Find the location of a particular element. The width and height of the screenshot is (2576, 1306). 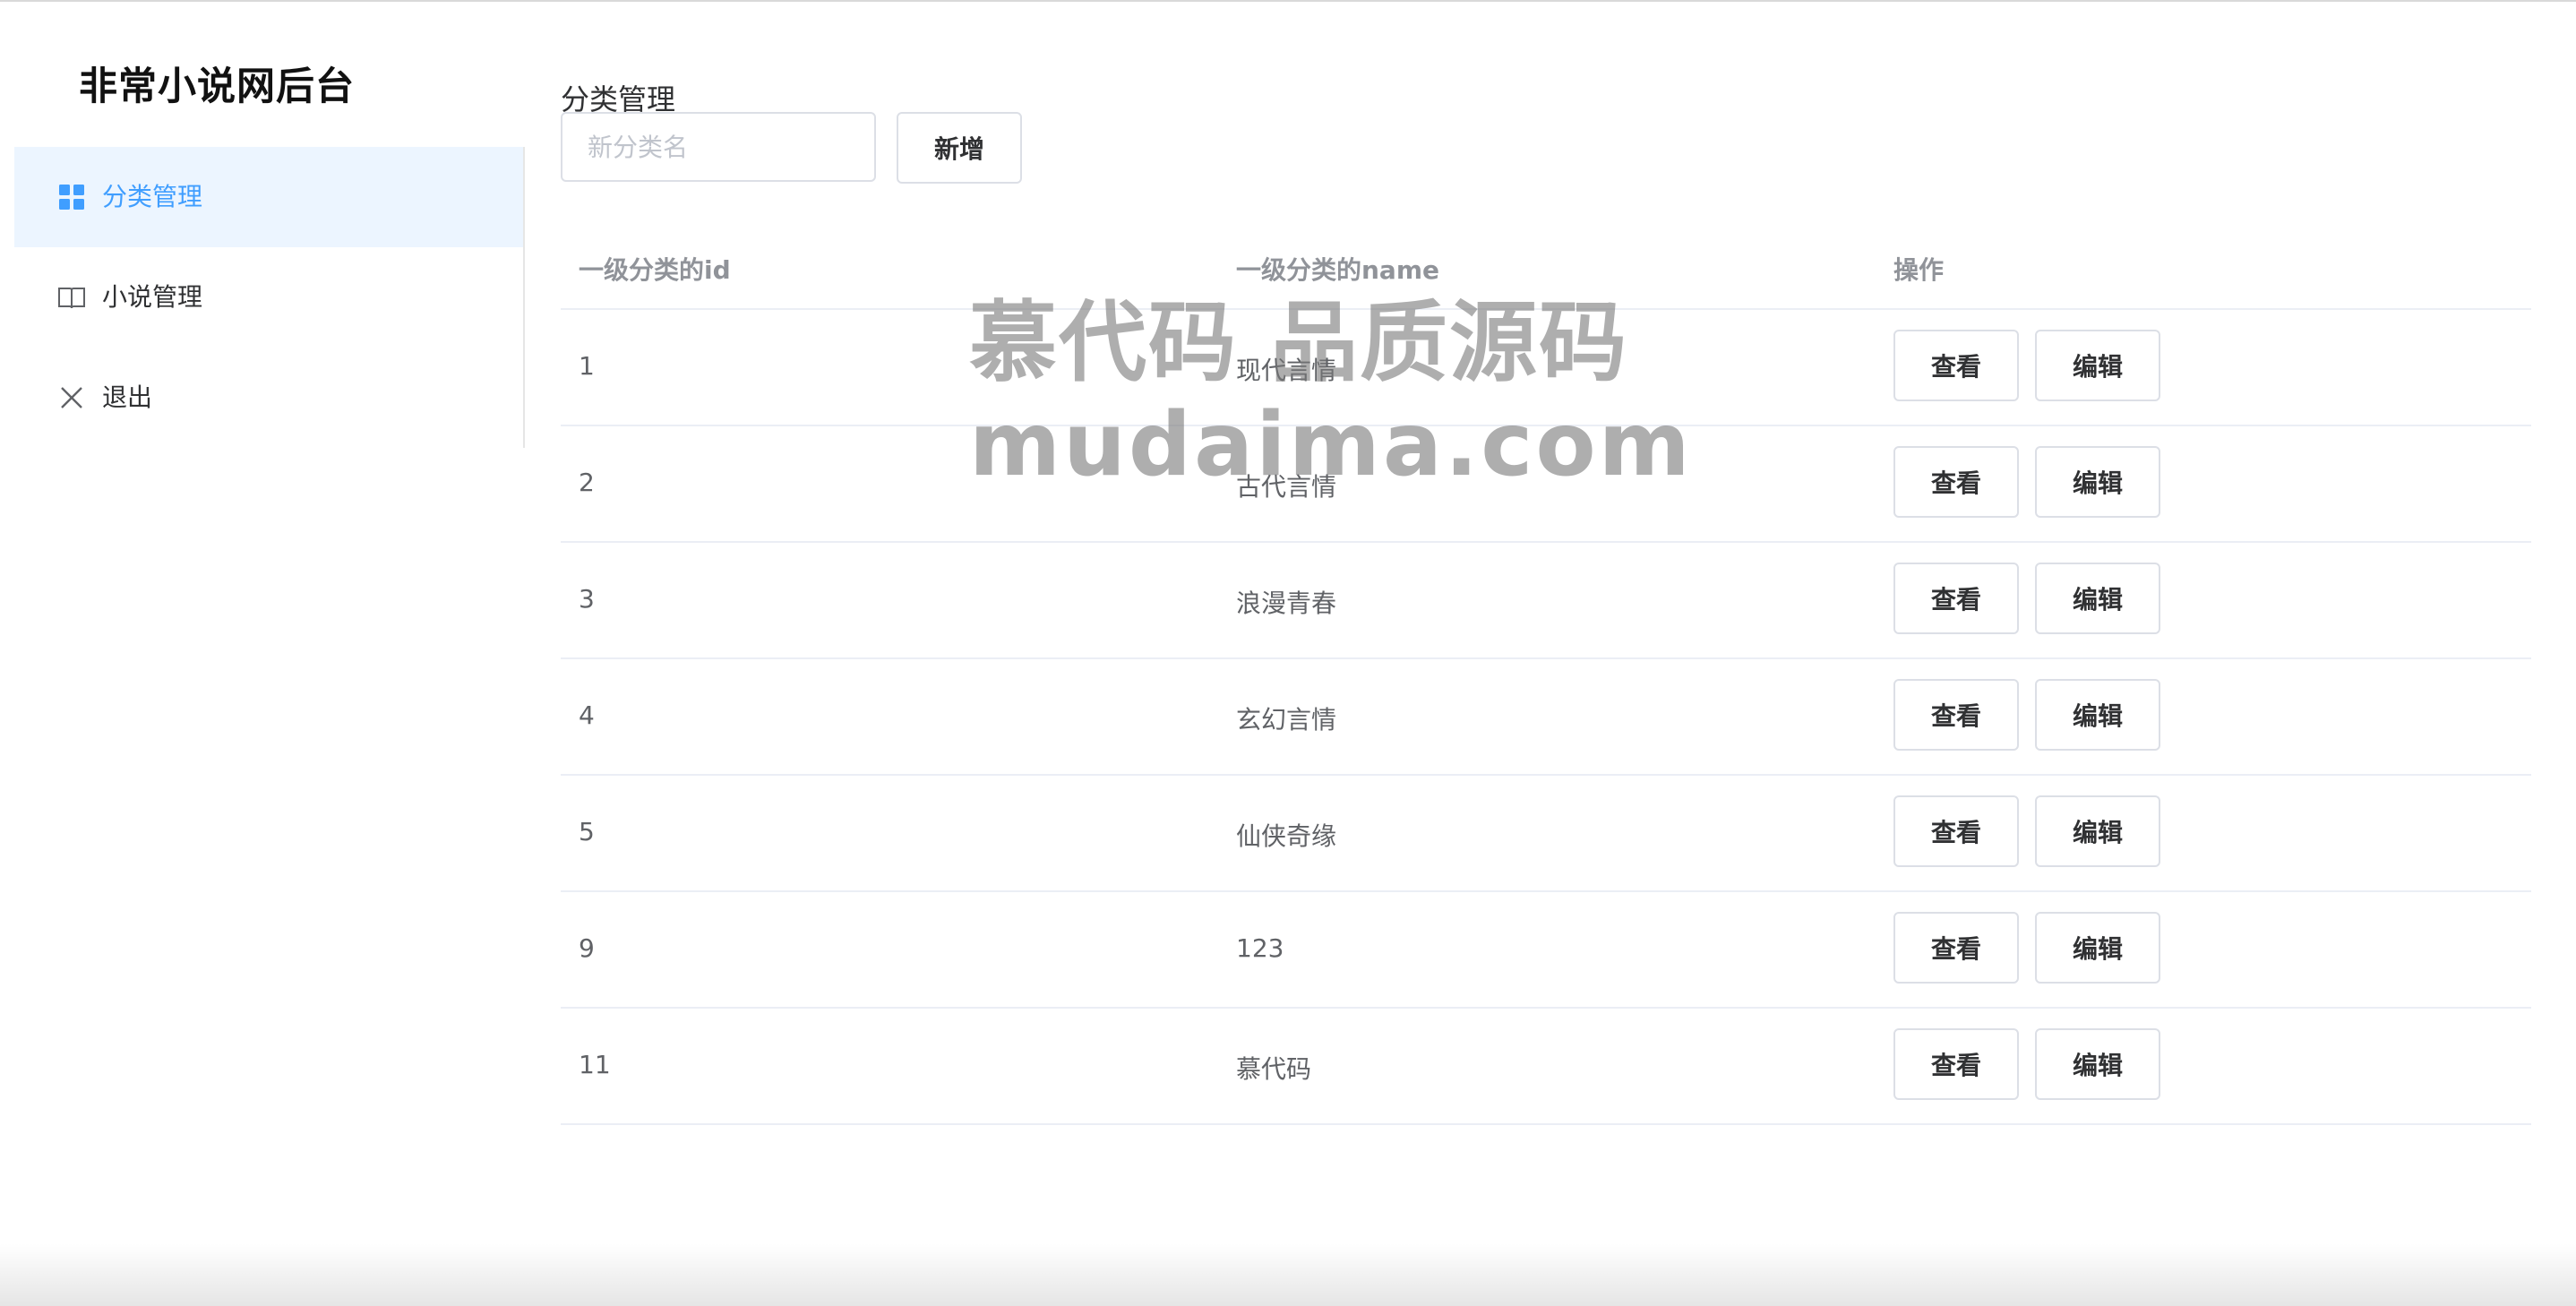

sidebar-item-novel: 小说管理 is located at coordinates (268, 297).